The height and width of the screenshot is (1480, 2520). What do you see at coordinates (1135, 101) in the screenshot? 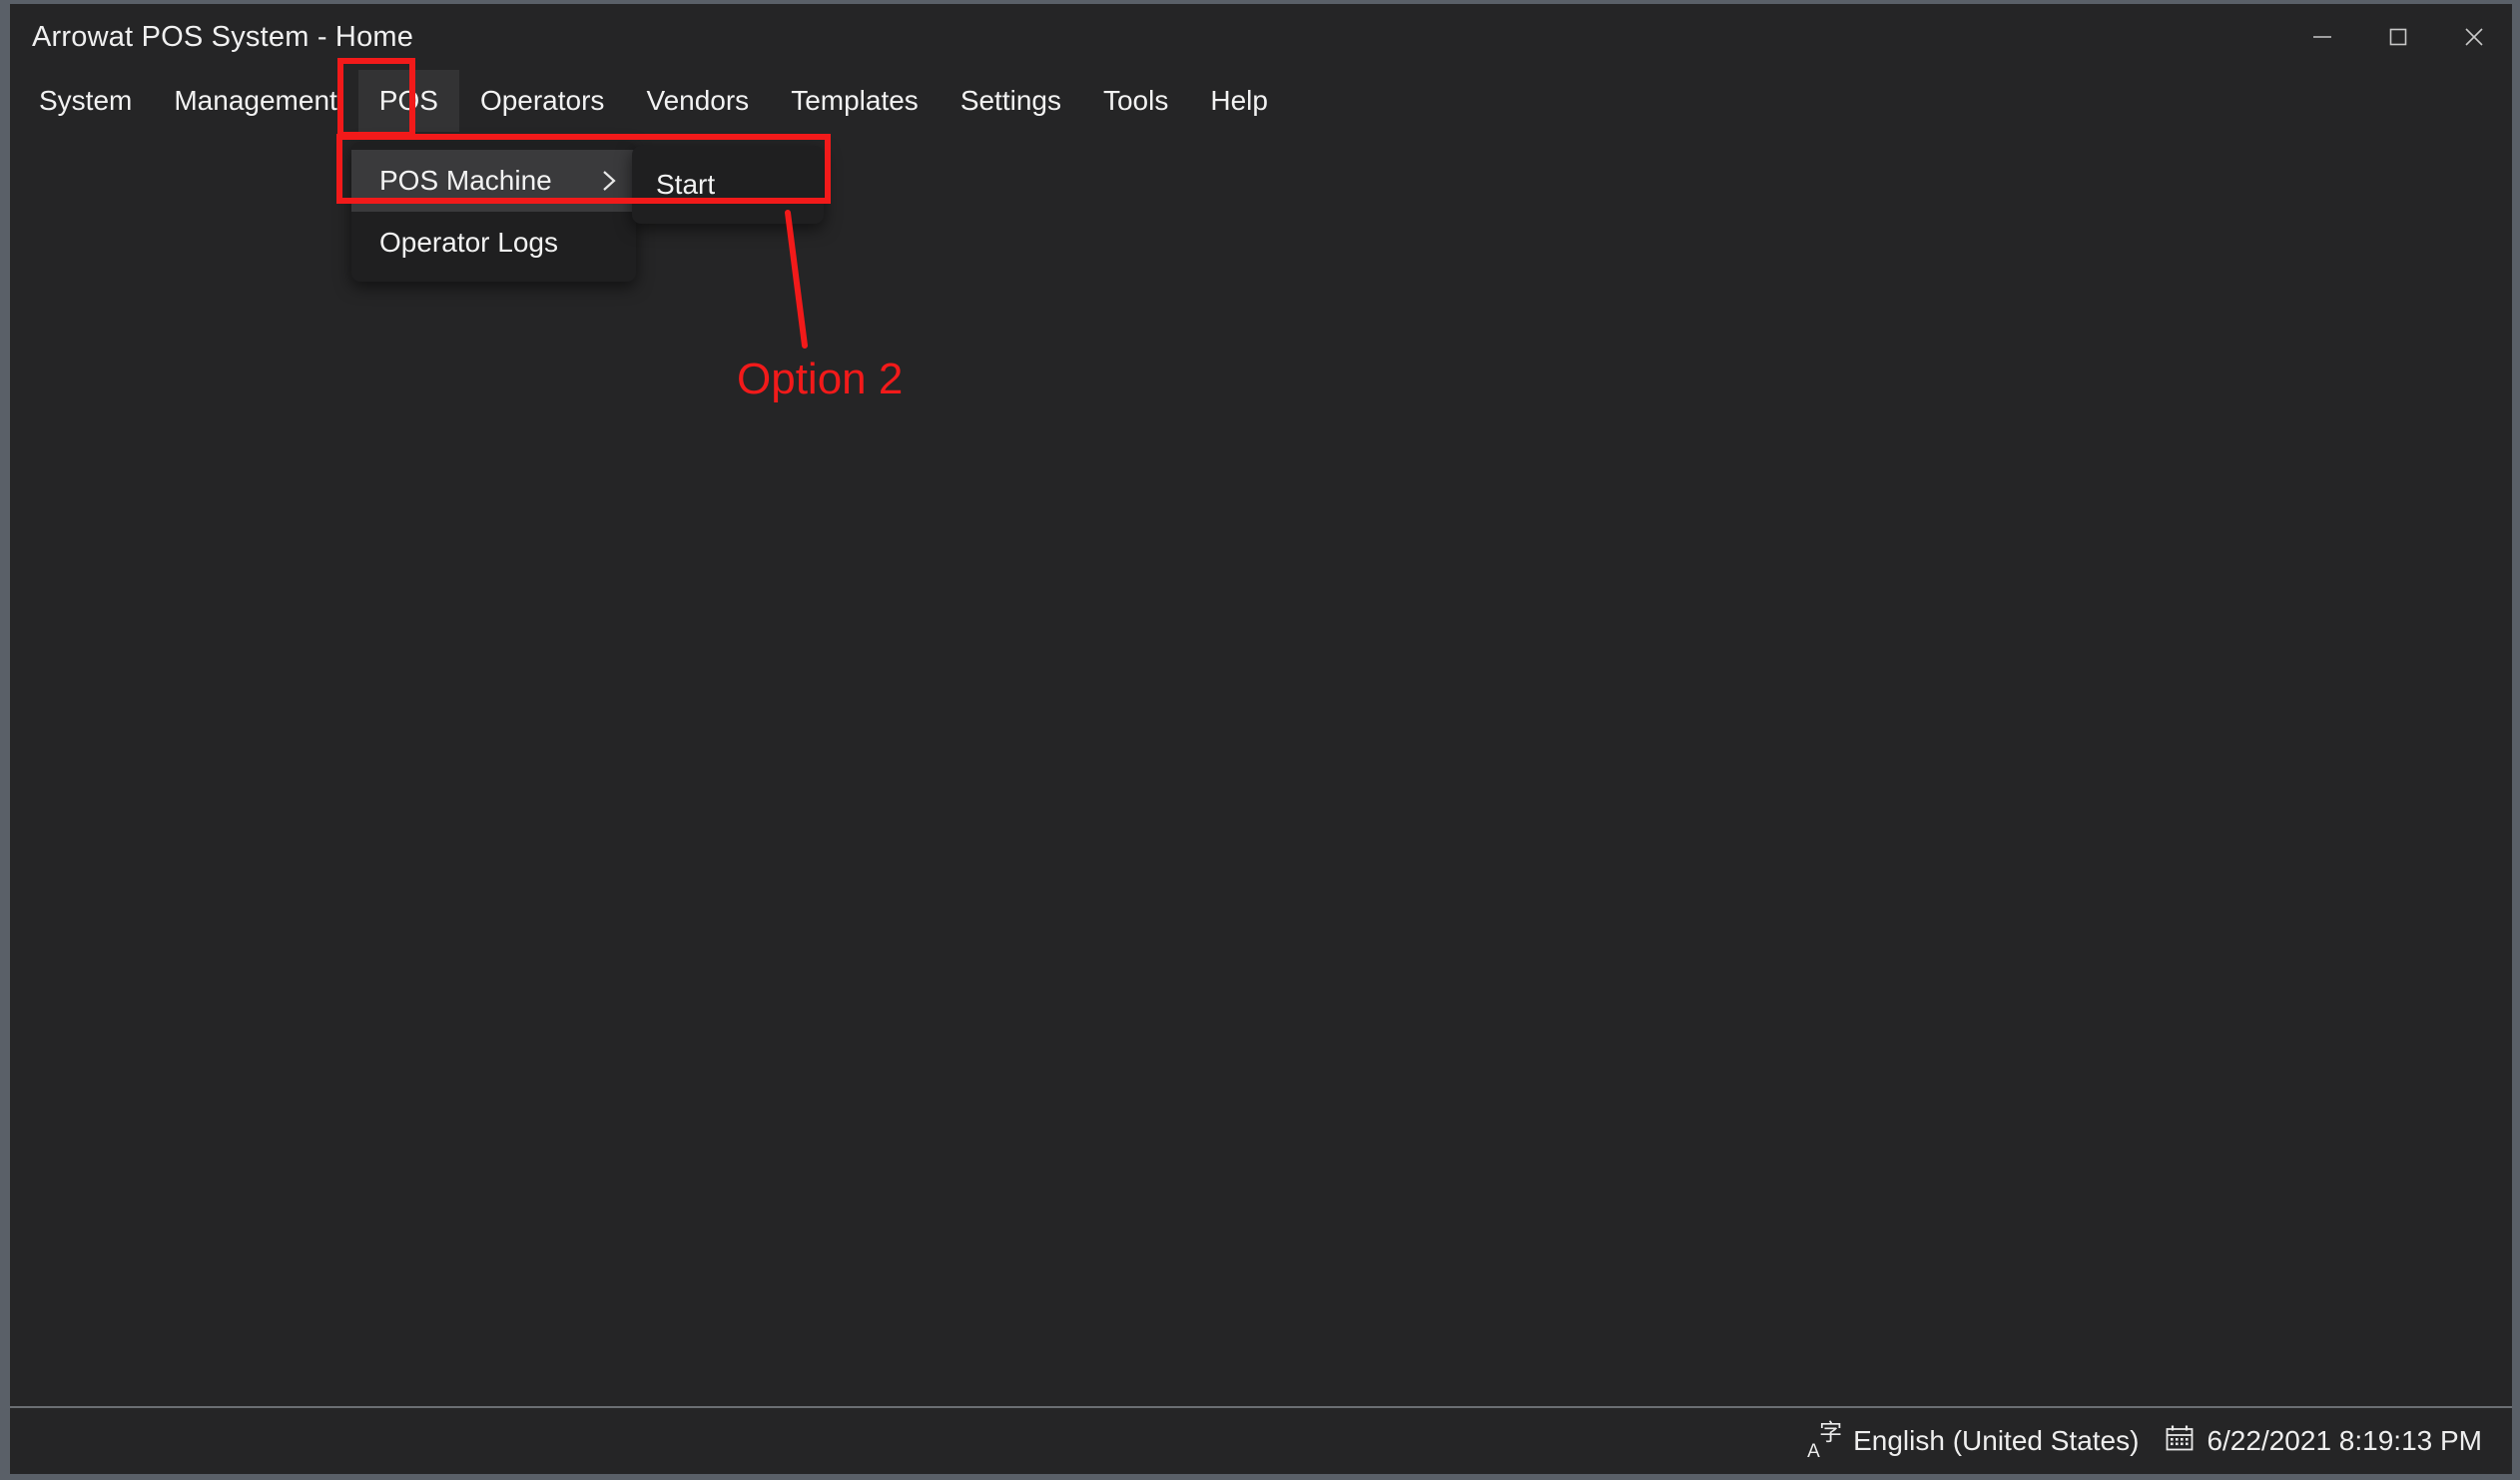
I see `menu-item-tools: Tools` at bounding box center [1135, 101].